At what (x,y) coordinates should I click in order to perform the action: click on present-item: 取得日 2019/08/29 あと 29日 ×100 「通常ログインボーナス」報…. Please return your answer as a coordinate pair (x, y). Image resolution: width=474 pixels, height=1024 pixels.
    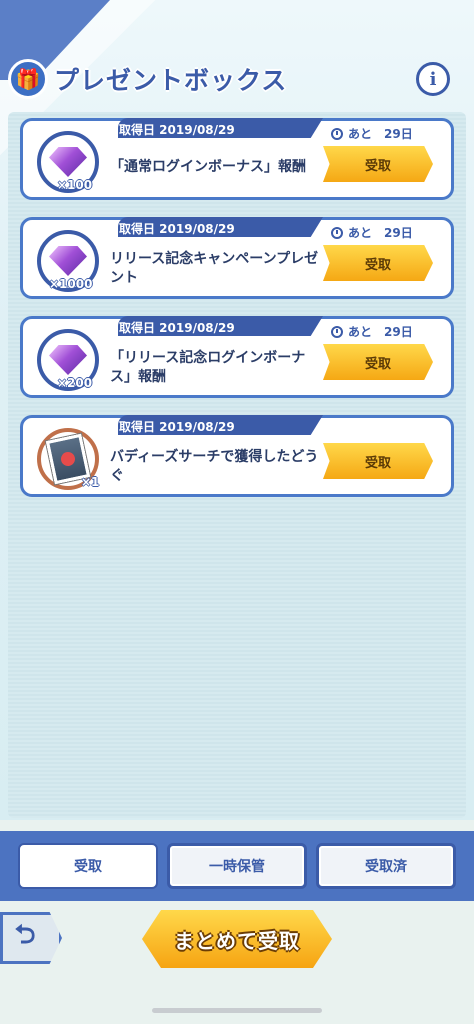
    Looking at the image, I should click on (237, 159).